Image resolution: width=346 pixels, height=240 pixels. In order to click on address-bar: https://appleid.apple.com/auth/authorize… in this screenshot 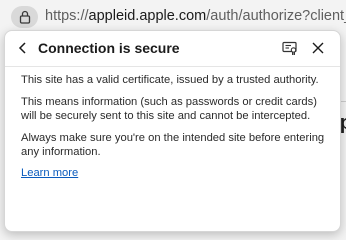, I will do `click(173, 17)`.